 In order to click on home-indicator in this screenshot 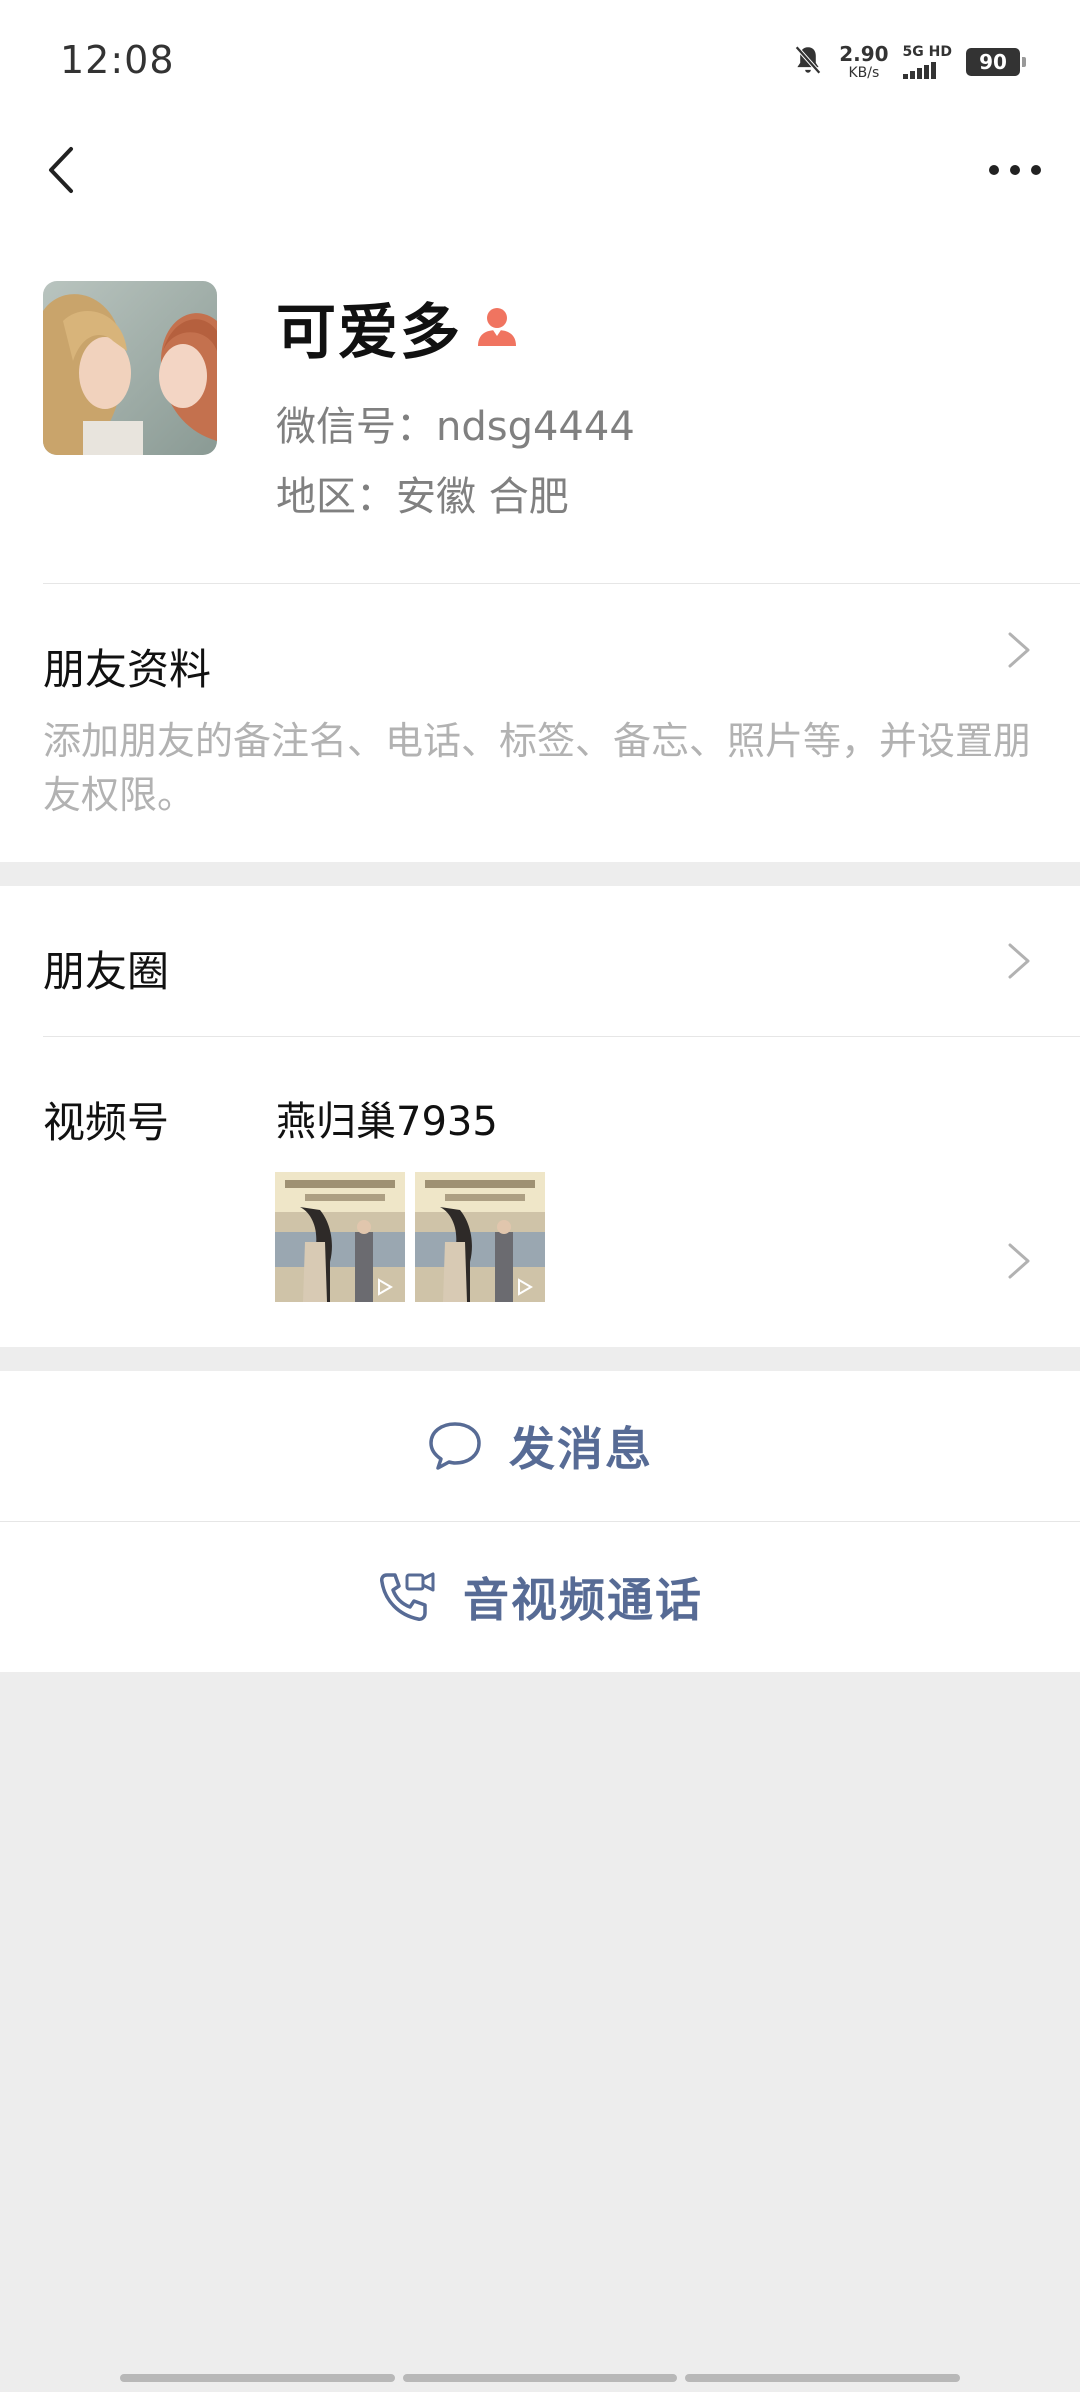, I will do `click(540, 2378)`.